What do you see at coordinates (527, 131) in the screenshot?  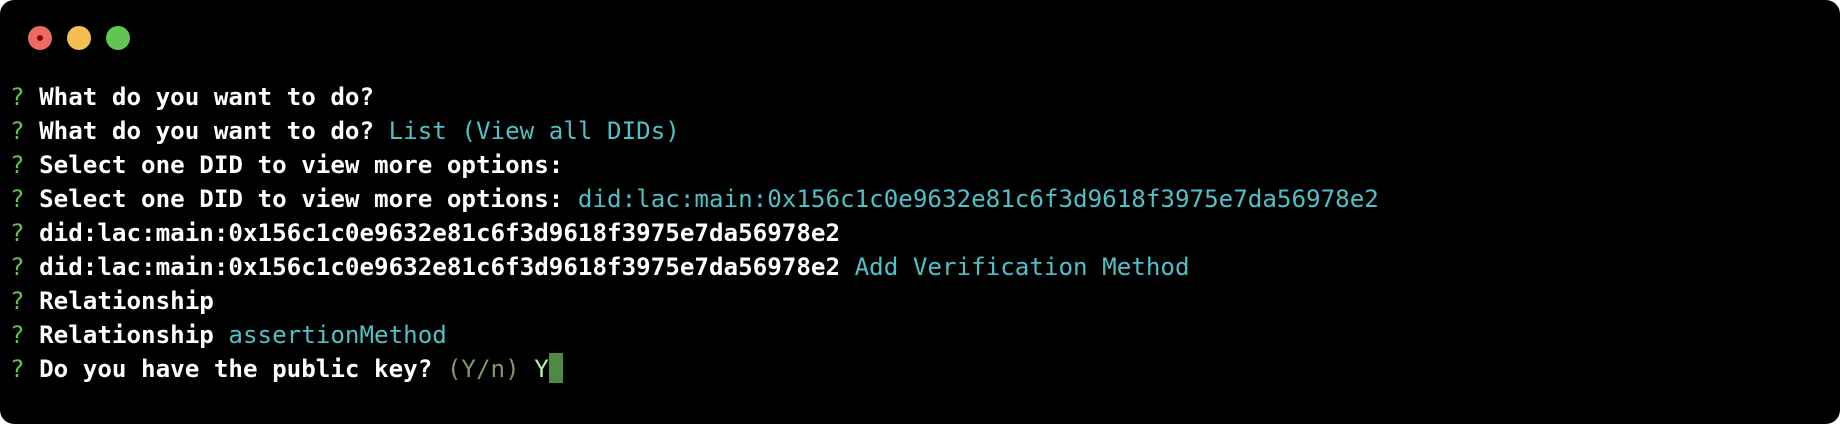 I see `answer-text: List (View all DIDs)` at bounding box center [527, 131].